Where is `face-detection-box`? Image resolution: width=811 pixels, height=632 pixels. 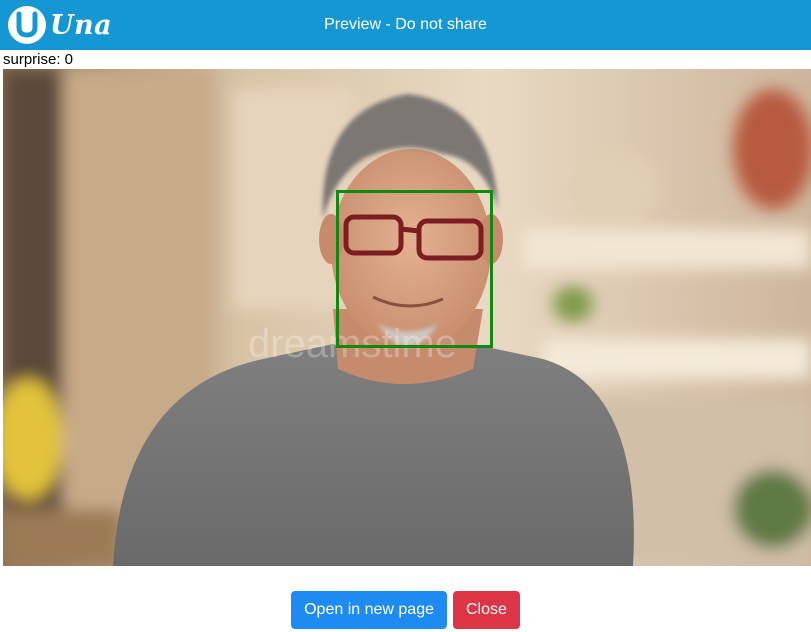 face-detection-box is located at coordinates (414, 269).